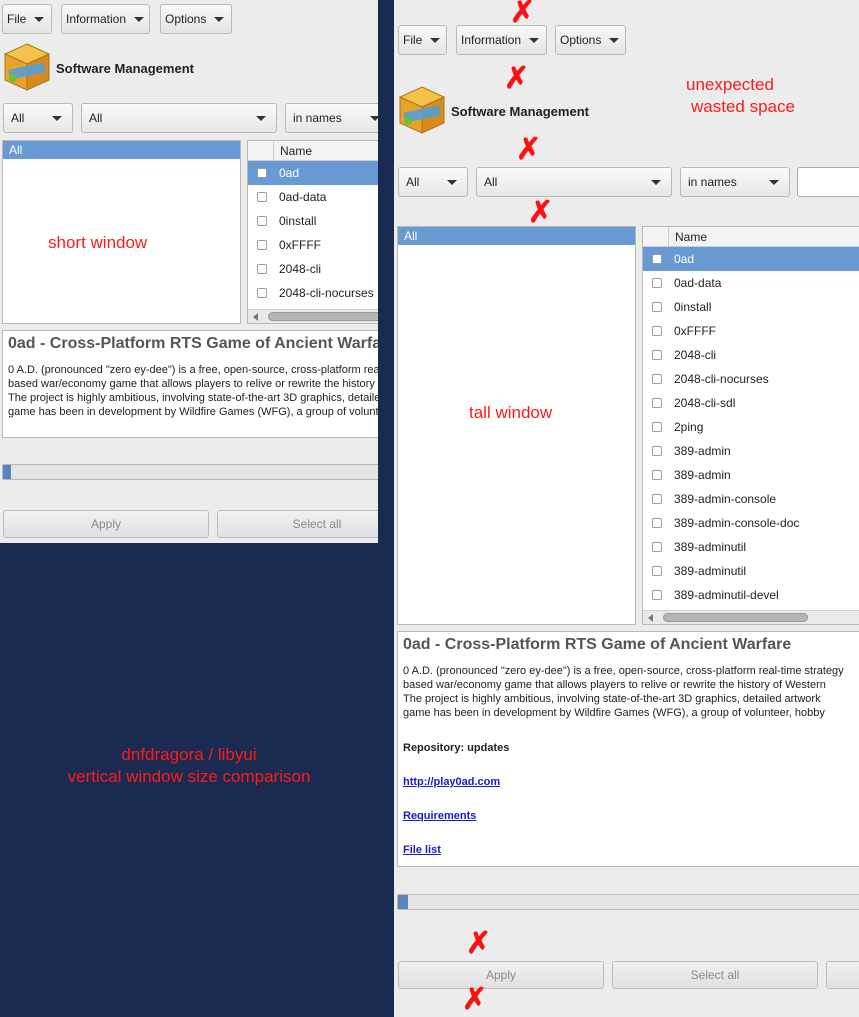 The width and height of the screenshot is (859, 1017). Describe the element at coordinates (631, 816) in the screenshot. I see `requirements-link: Requirements` at that location.